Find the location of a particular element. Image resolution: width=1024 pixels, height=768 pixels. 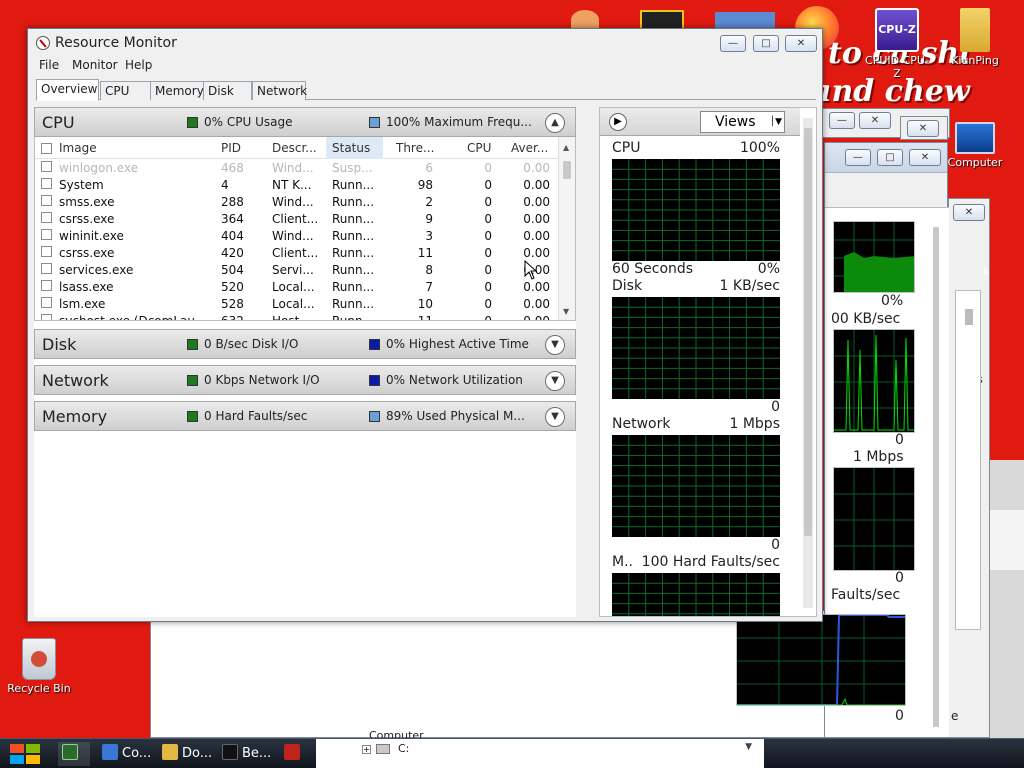

tab-network: Network is located at coordinates (279, 90).